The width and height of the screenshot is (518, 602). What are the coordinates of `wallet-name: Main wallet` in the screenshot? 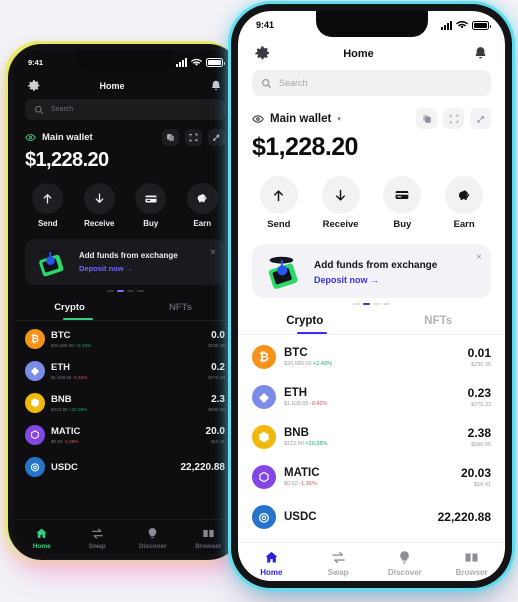 It's located at (67, 137).